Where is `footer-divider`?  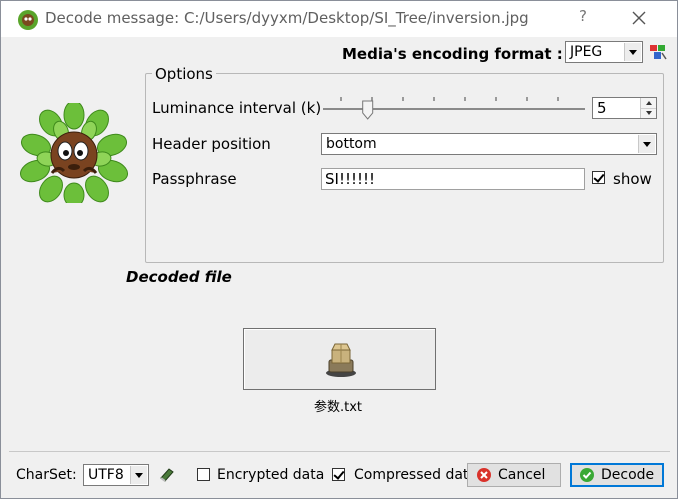
footer-divider is located at coordinates (339, 451).